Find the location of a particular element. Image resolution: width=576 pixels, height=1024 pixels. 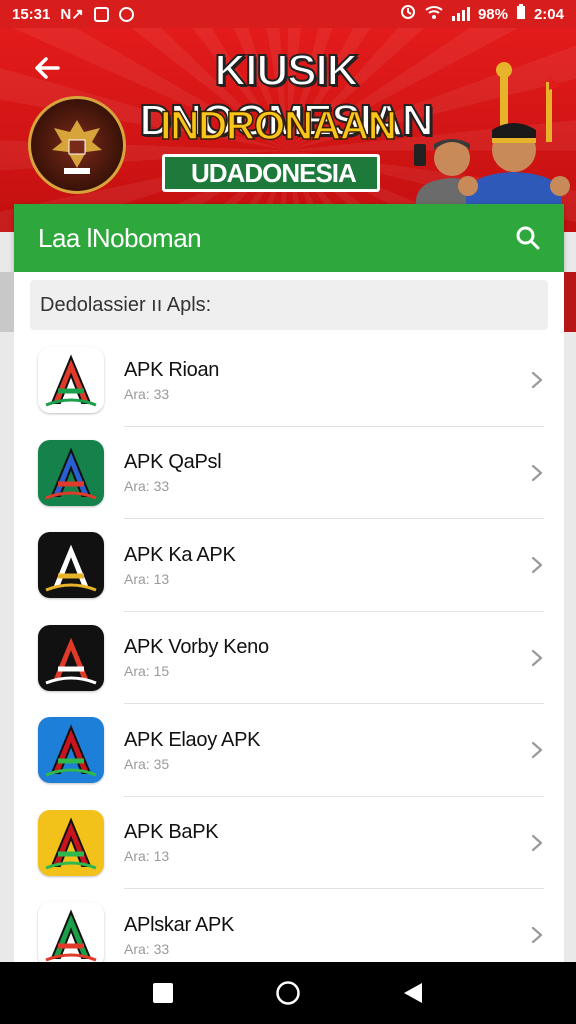

app-text: APK Ka APK Ara: 13 is located at coordinates (180, 565).